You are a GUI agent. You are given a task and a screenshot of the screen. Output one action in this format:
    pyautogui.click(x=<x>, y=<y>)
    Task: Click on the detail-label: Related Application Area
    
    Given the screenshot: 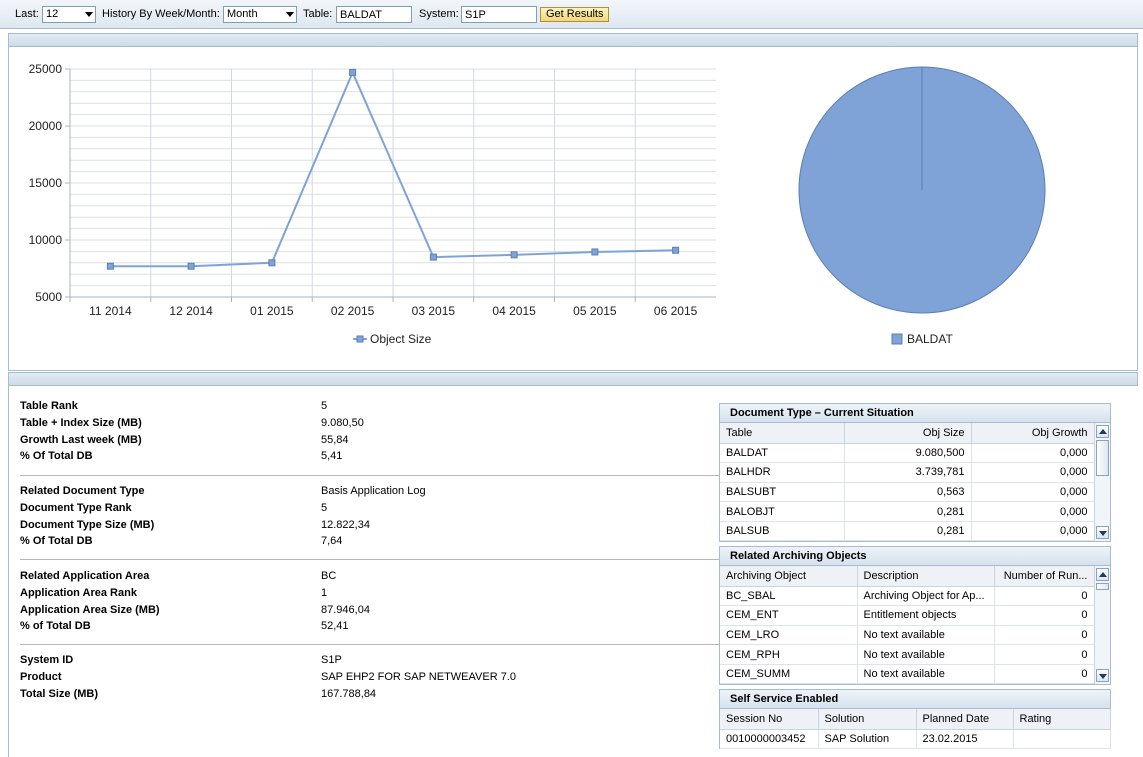 What is the action you would take?
    pyautogui.click(x=85, y=576)
    